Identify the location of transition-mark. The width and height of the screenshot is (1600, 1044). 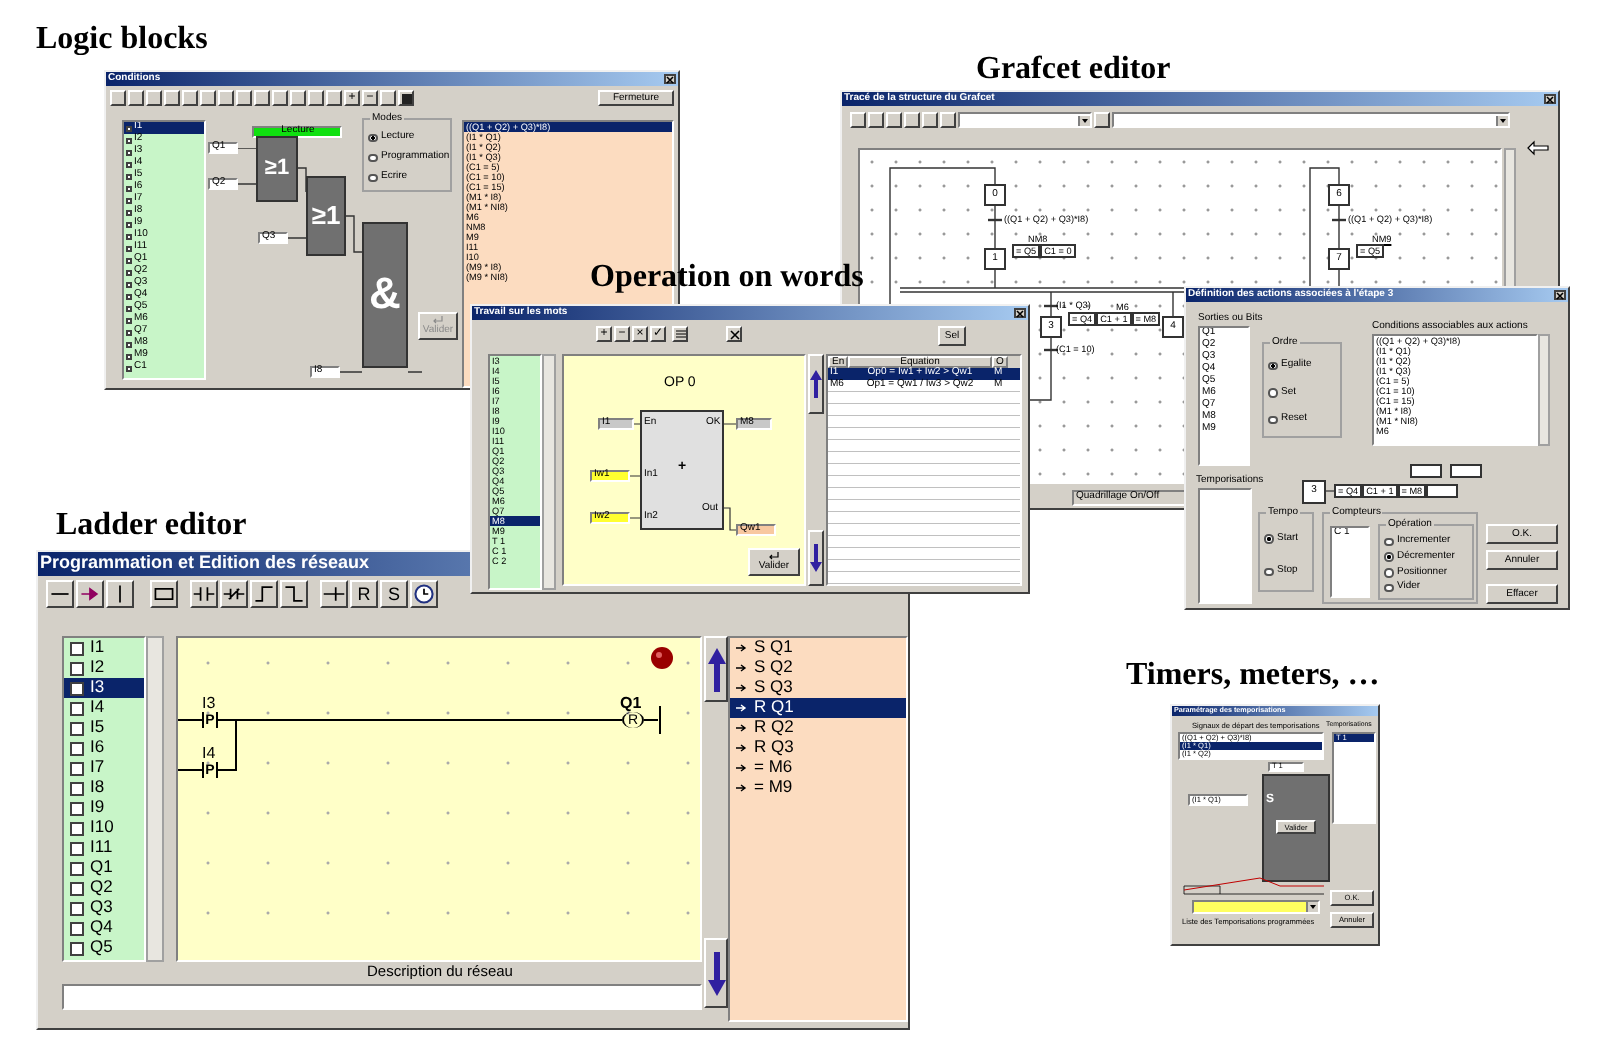
(1051, 350).